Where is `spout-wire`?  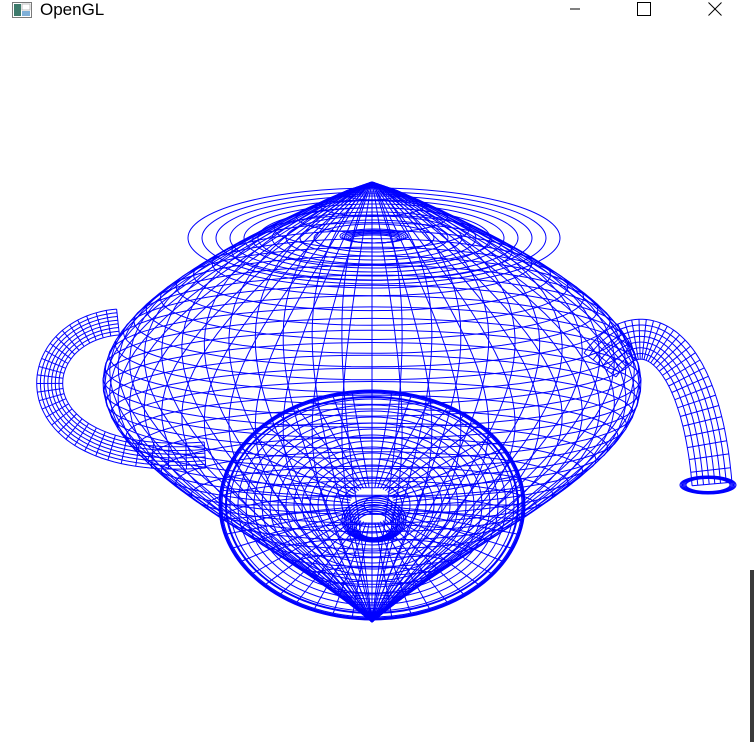 spout-wire is located at coordinates (657, 403).